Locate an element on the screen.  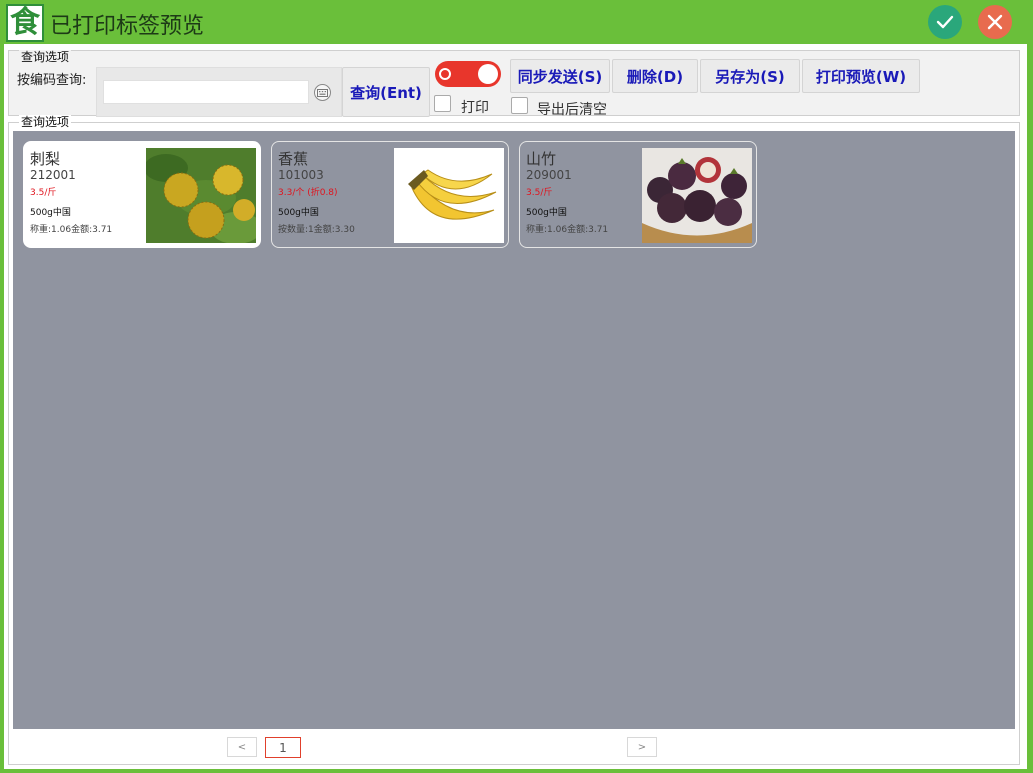
search-input is located at coordinates (206, 92).